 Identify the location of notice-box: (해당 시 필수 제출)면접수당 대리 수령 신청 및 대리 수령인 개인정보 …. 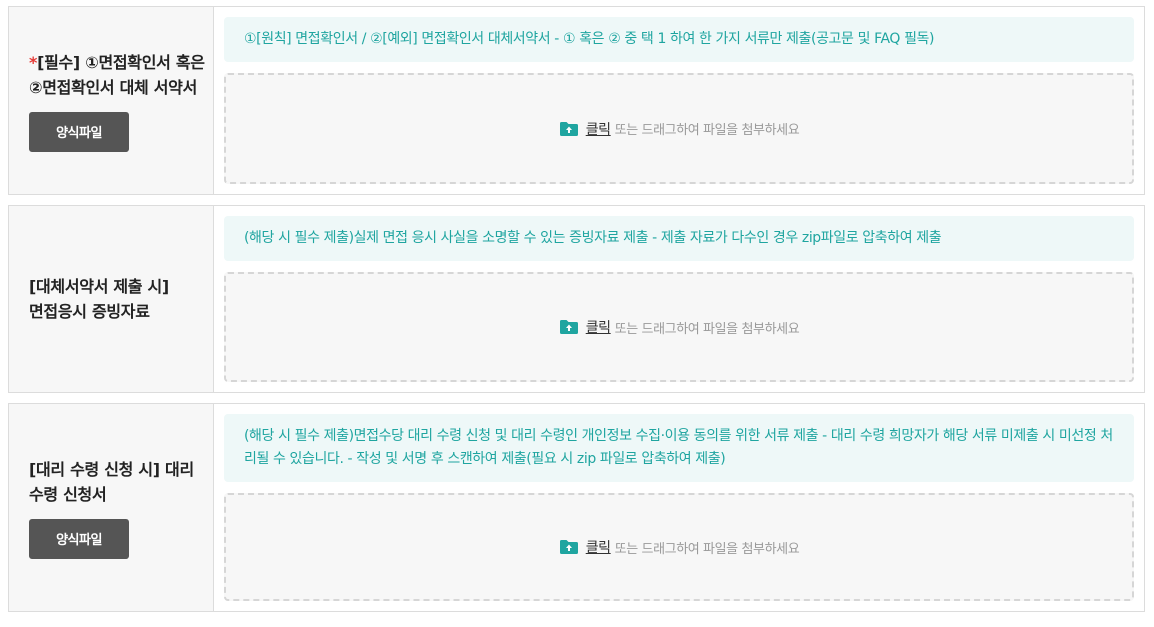
(679, 448).